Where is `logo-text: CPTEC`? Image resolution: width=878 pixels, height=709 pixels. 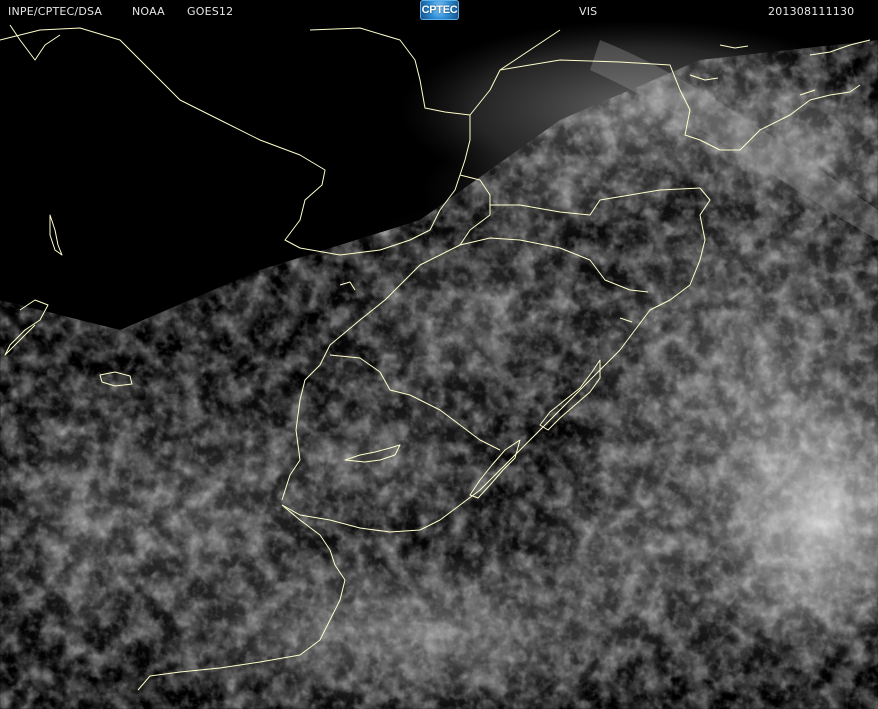
logo-text: CPTEC is located at coordinates (439, 10).